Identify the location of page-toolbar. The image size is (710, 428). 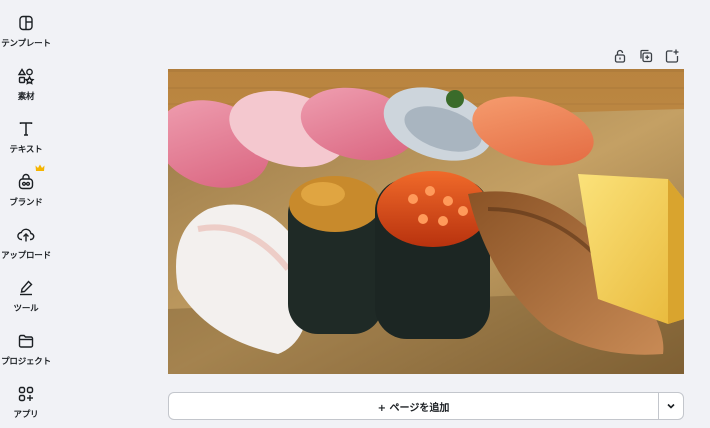
(646, 56).